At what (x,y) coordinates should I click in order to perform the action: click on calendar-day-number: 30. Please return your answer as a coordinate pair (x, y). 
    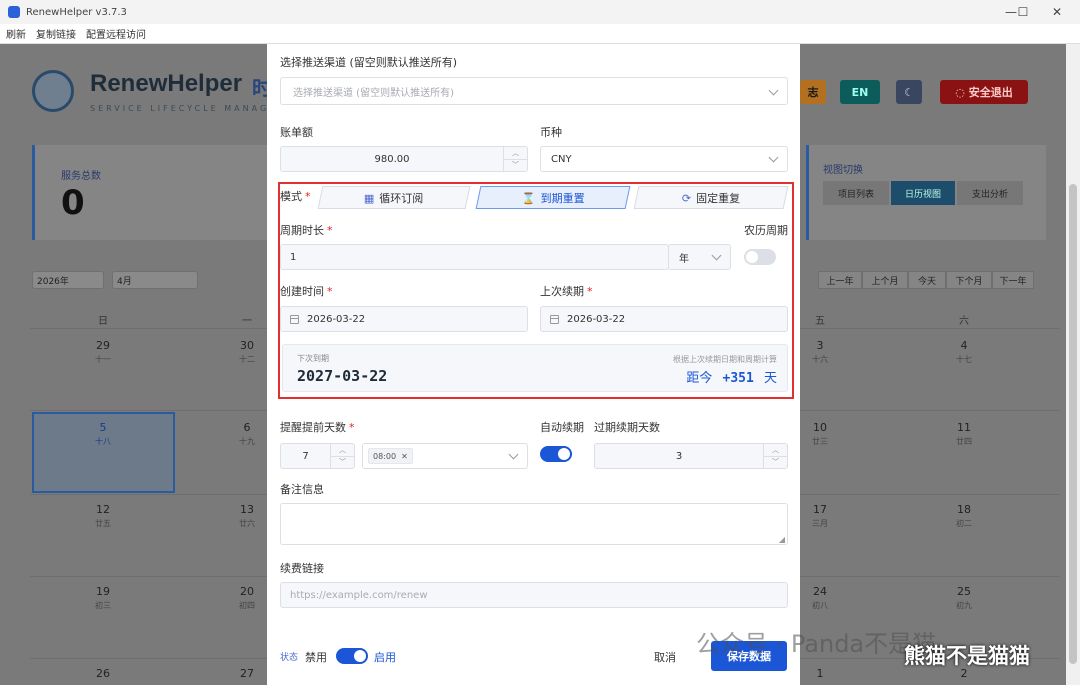
    Looking at the image, I should click on (247, 345).